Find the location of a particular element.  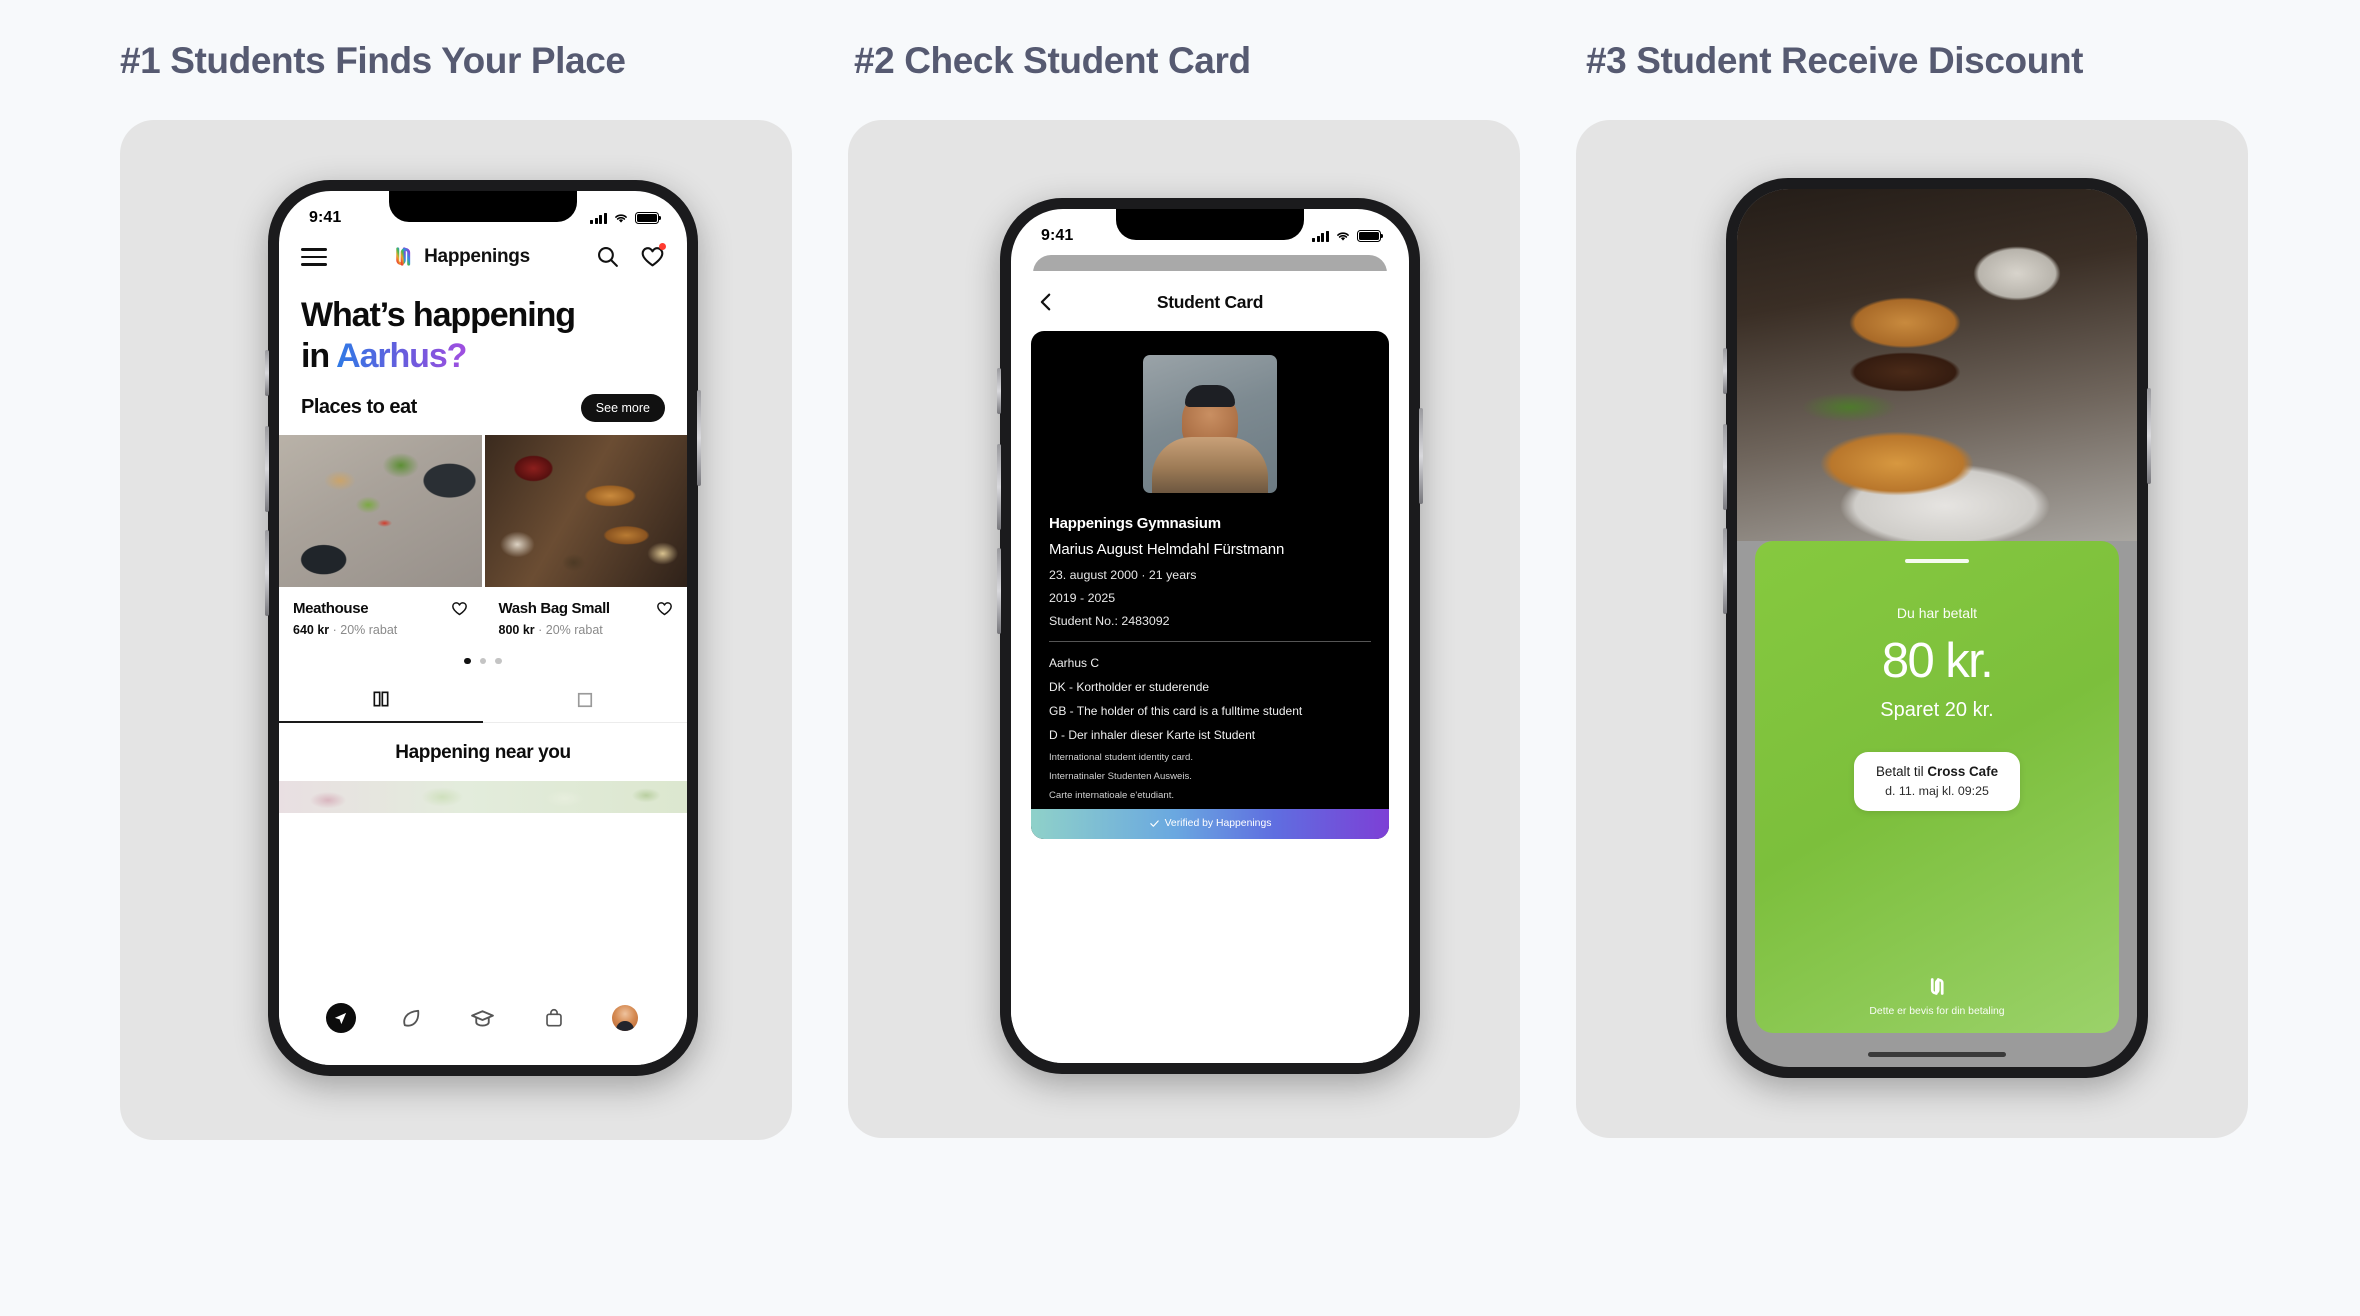

drag-handle-icon is located at coordinates (1937, 561).